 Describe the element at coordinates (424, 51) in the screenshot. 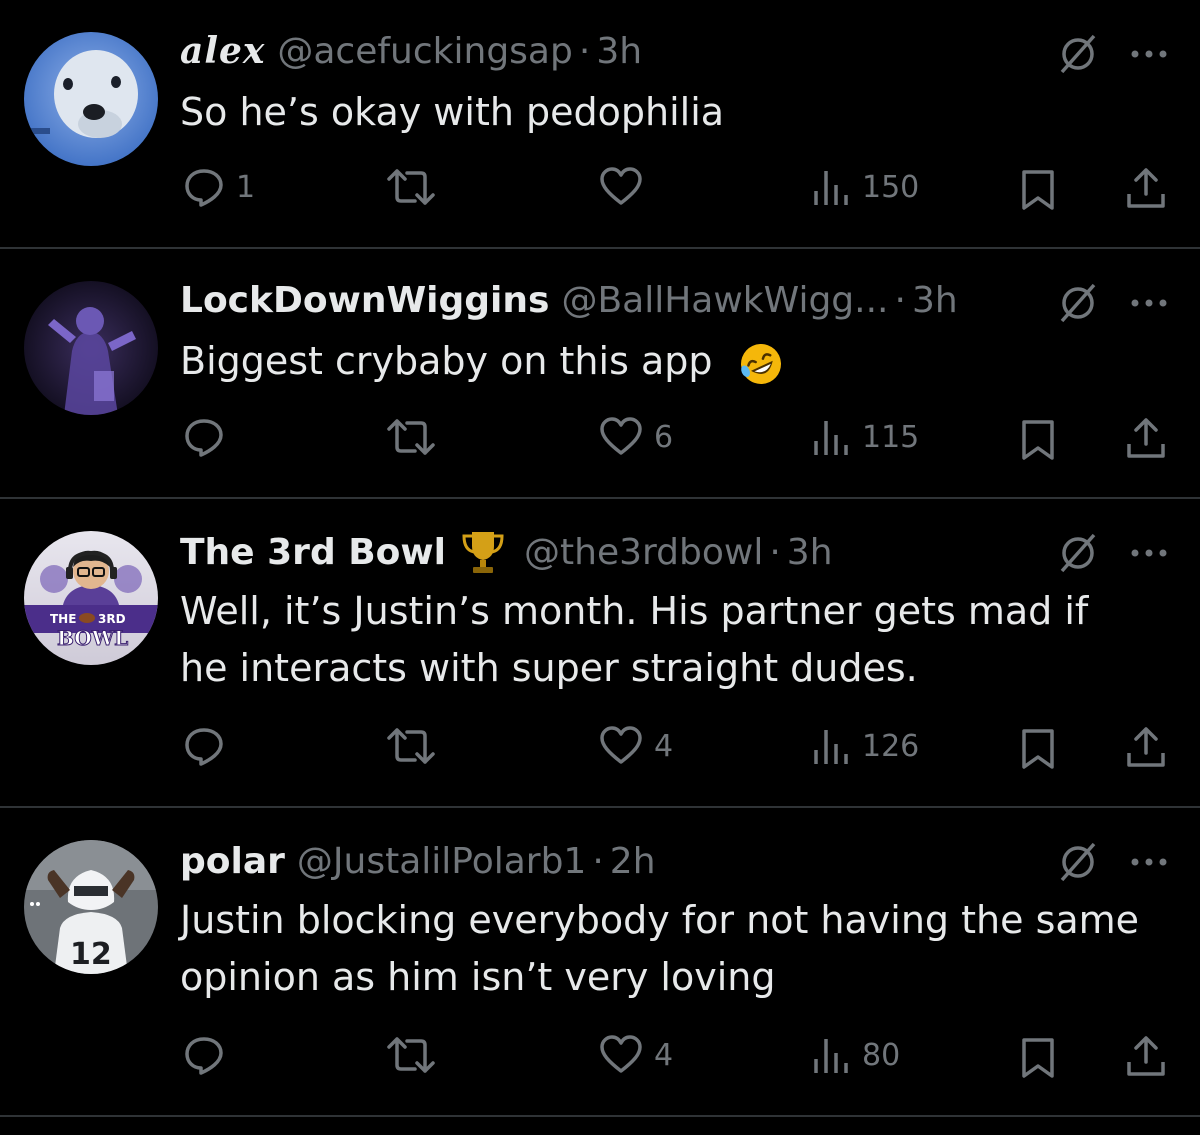

I see `user-handle: @acefuckingsap` at that location.